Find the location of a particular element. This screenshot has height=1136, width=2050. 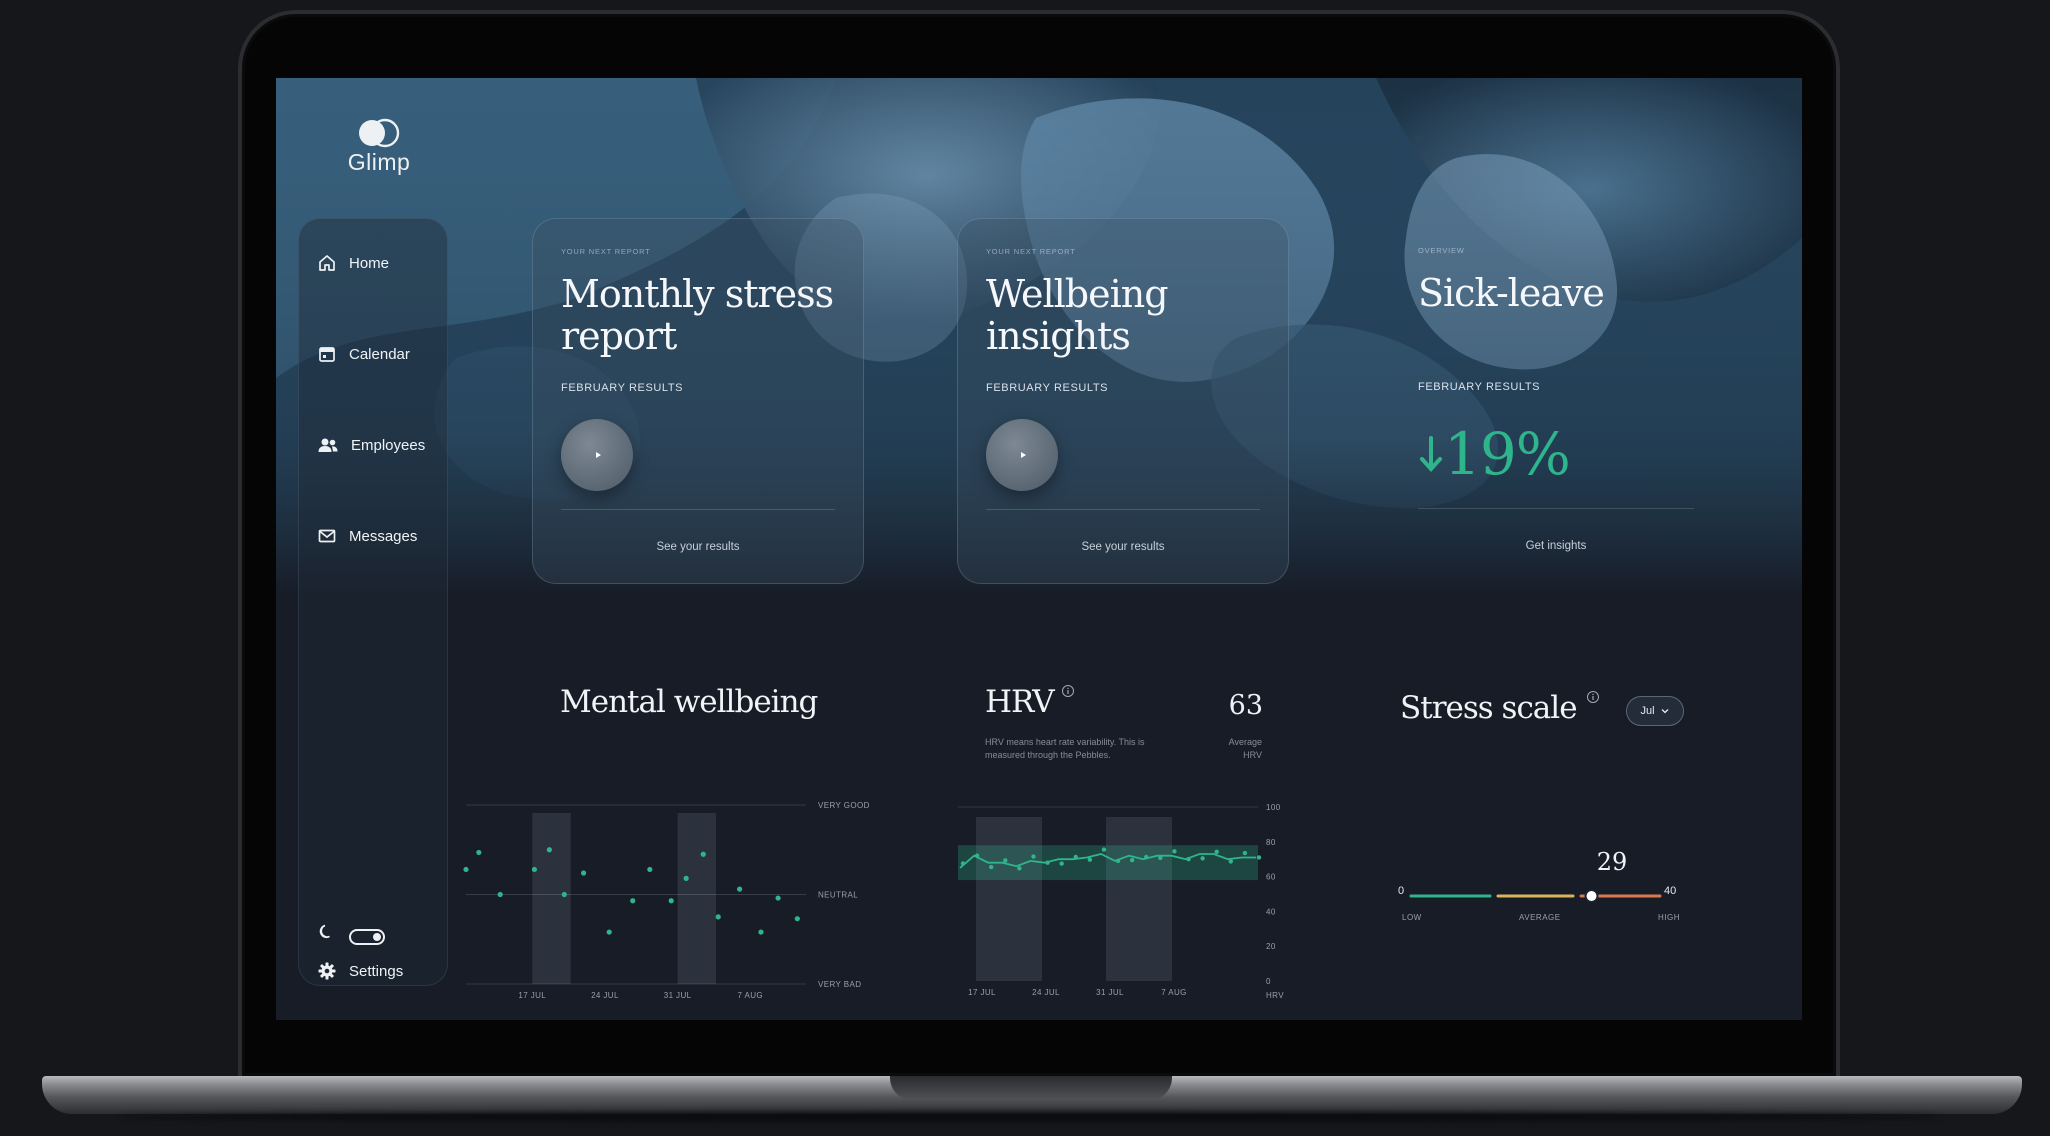

stress-scale-value: 29 is located at coordinates (1612, 862).